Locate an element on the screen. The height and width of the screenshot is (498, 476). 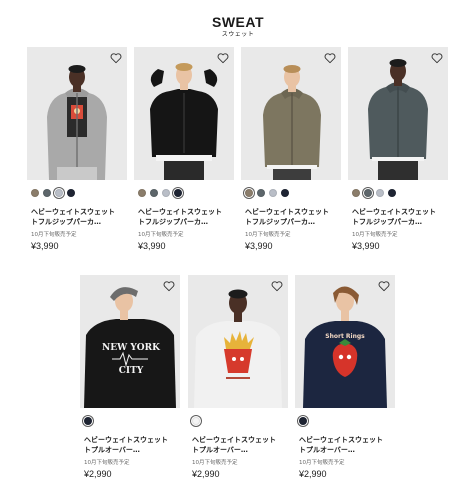
product-image: NEW YORK CITY is located at coordinates (130, 341).